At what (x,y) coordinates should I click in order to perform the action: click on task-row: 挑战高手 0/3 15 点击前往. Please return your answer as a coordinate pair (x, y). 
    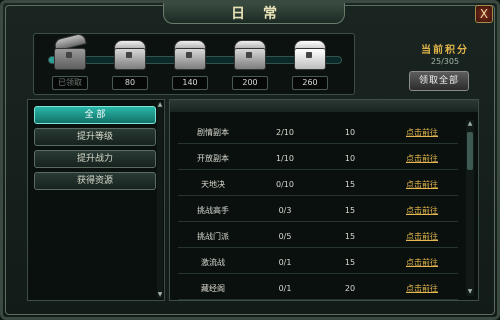
    Looking at the image, I should click on (316, 211).